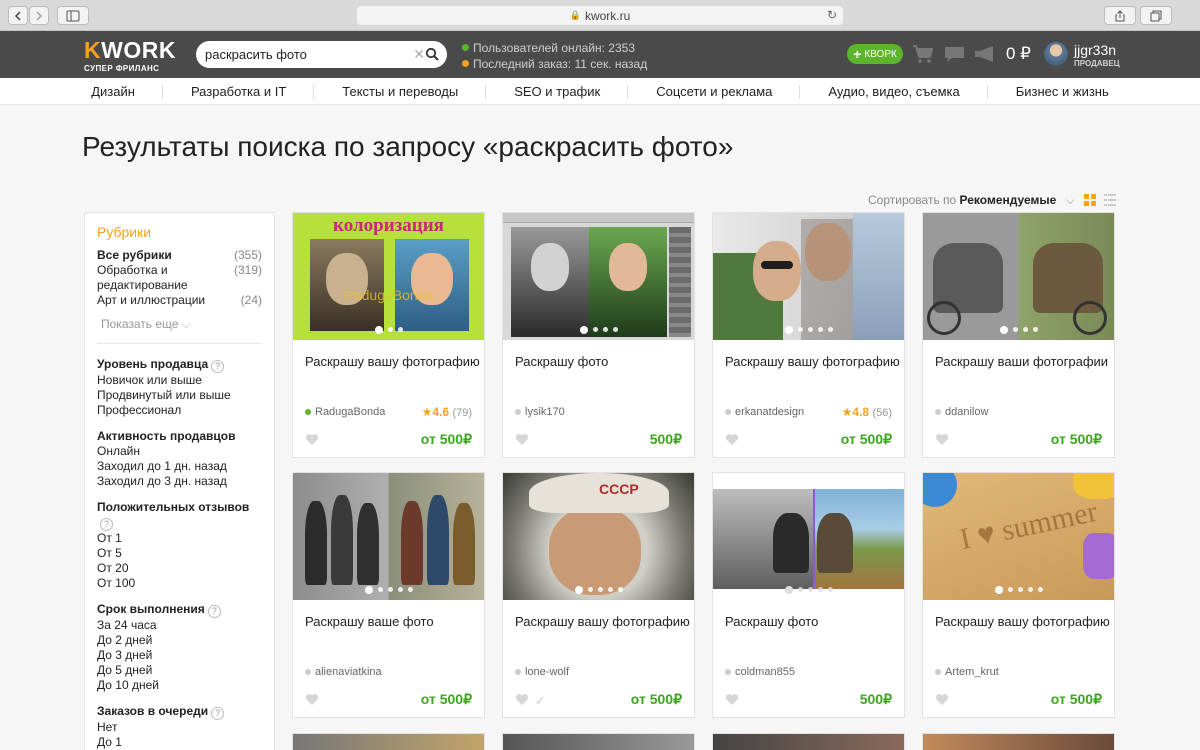 This screenshot has width=1200, height=750. Describe the element at coordinates (73, 15) in the screenshot. I see `sidebar-toggle-button` at that location.